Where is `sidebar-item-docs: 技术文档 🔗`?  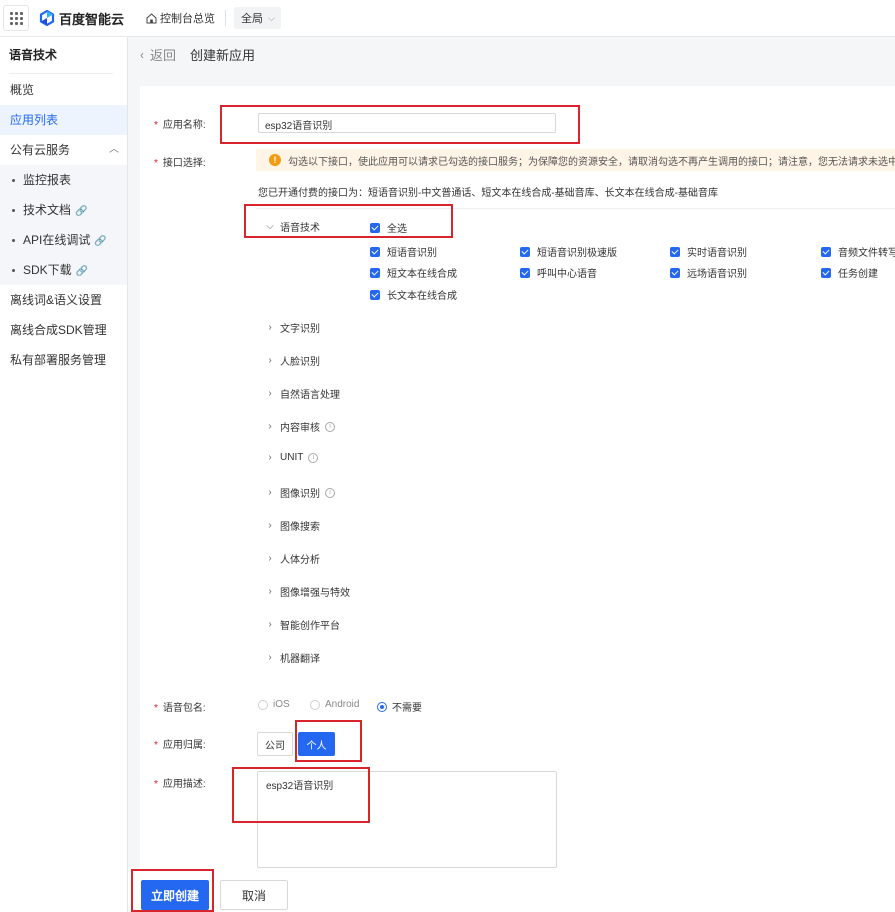 sidebar-item-docs: 技术文档 🔗 is located at coordinates (63, 210).